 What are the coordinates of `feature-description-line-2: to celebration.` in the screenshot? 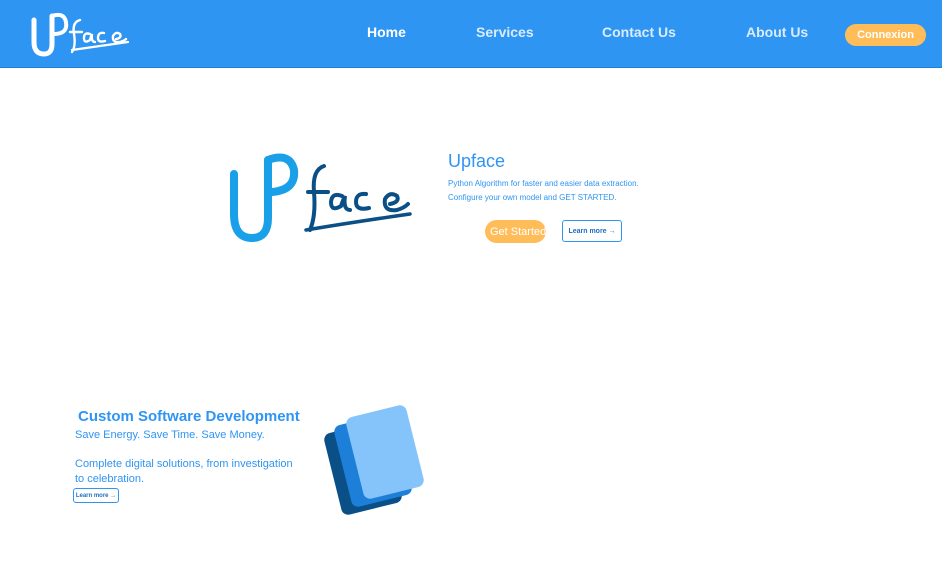 It's located at (110, 479).